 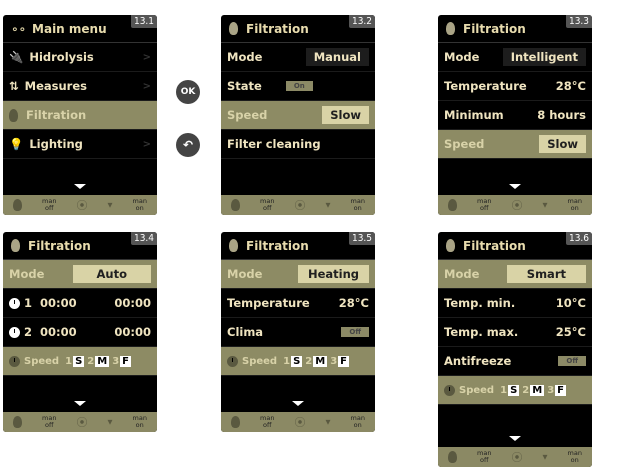 What do you see at coordinates (337, 57) in the screenshot?
I see `mode-value: Manual` at bounding box center [337, 57].